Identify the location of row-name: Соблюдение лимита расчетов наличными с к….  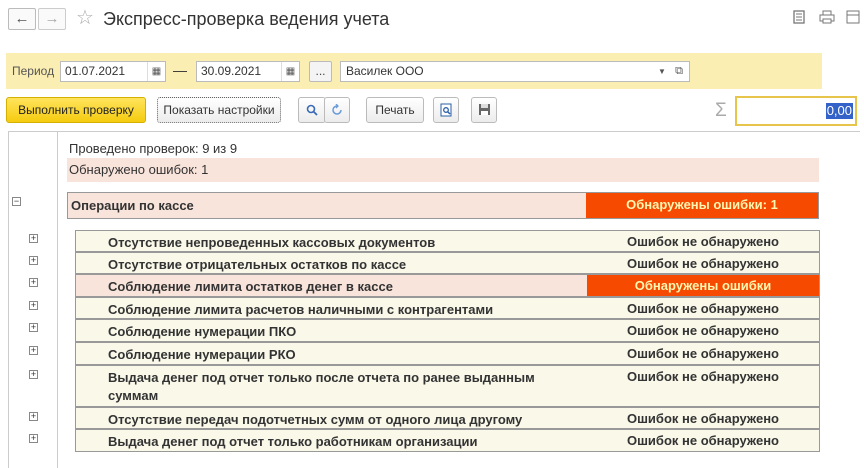
(301, 309).